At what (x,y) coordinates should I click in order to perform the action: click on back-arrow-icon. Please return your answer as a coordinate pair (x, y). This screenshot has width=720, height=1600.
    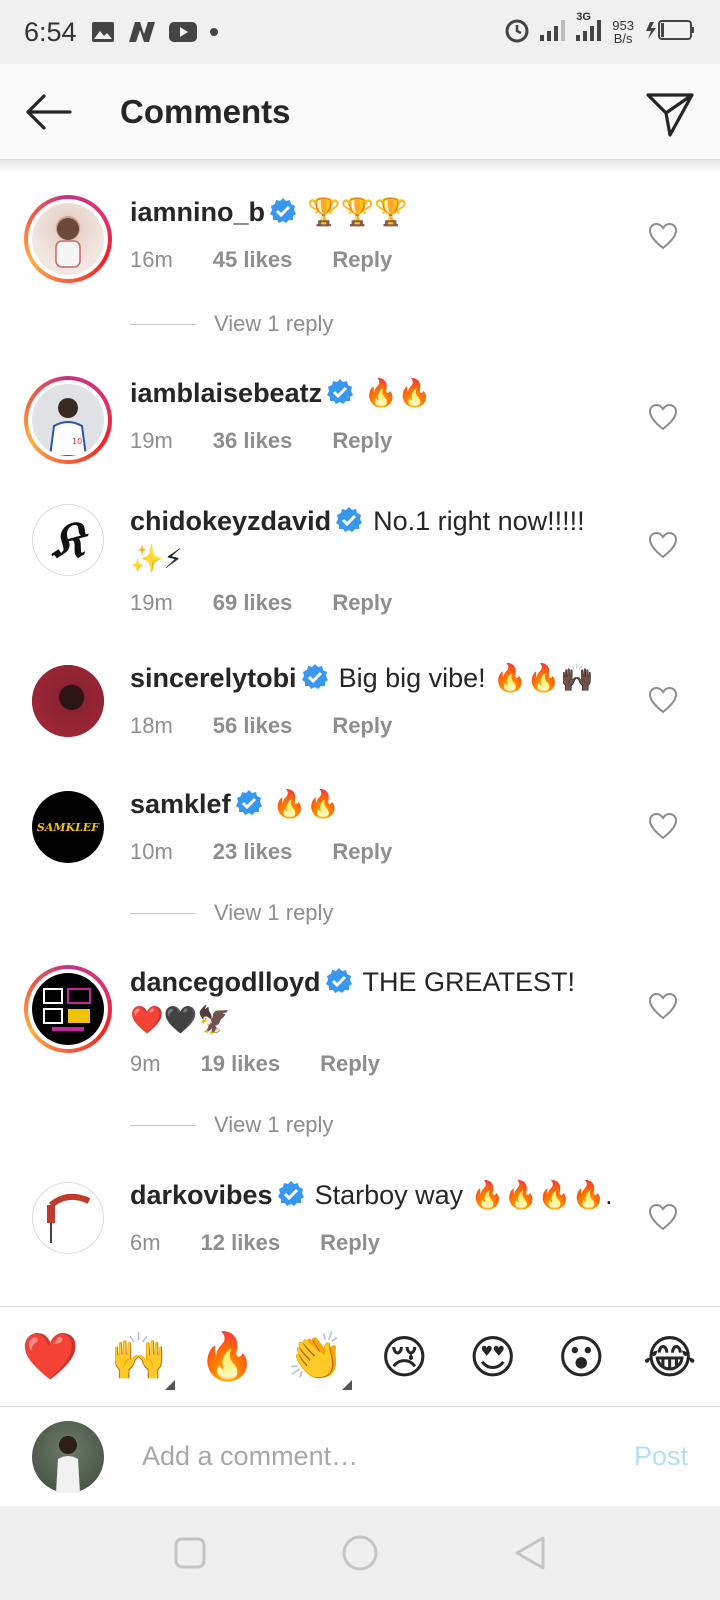
    Looking at the image, I should click on (49, 111).